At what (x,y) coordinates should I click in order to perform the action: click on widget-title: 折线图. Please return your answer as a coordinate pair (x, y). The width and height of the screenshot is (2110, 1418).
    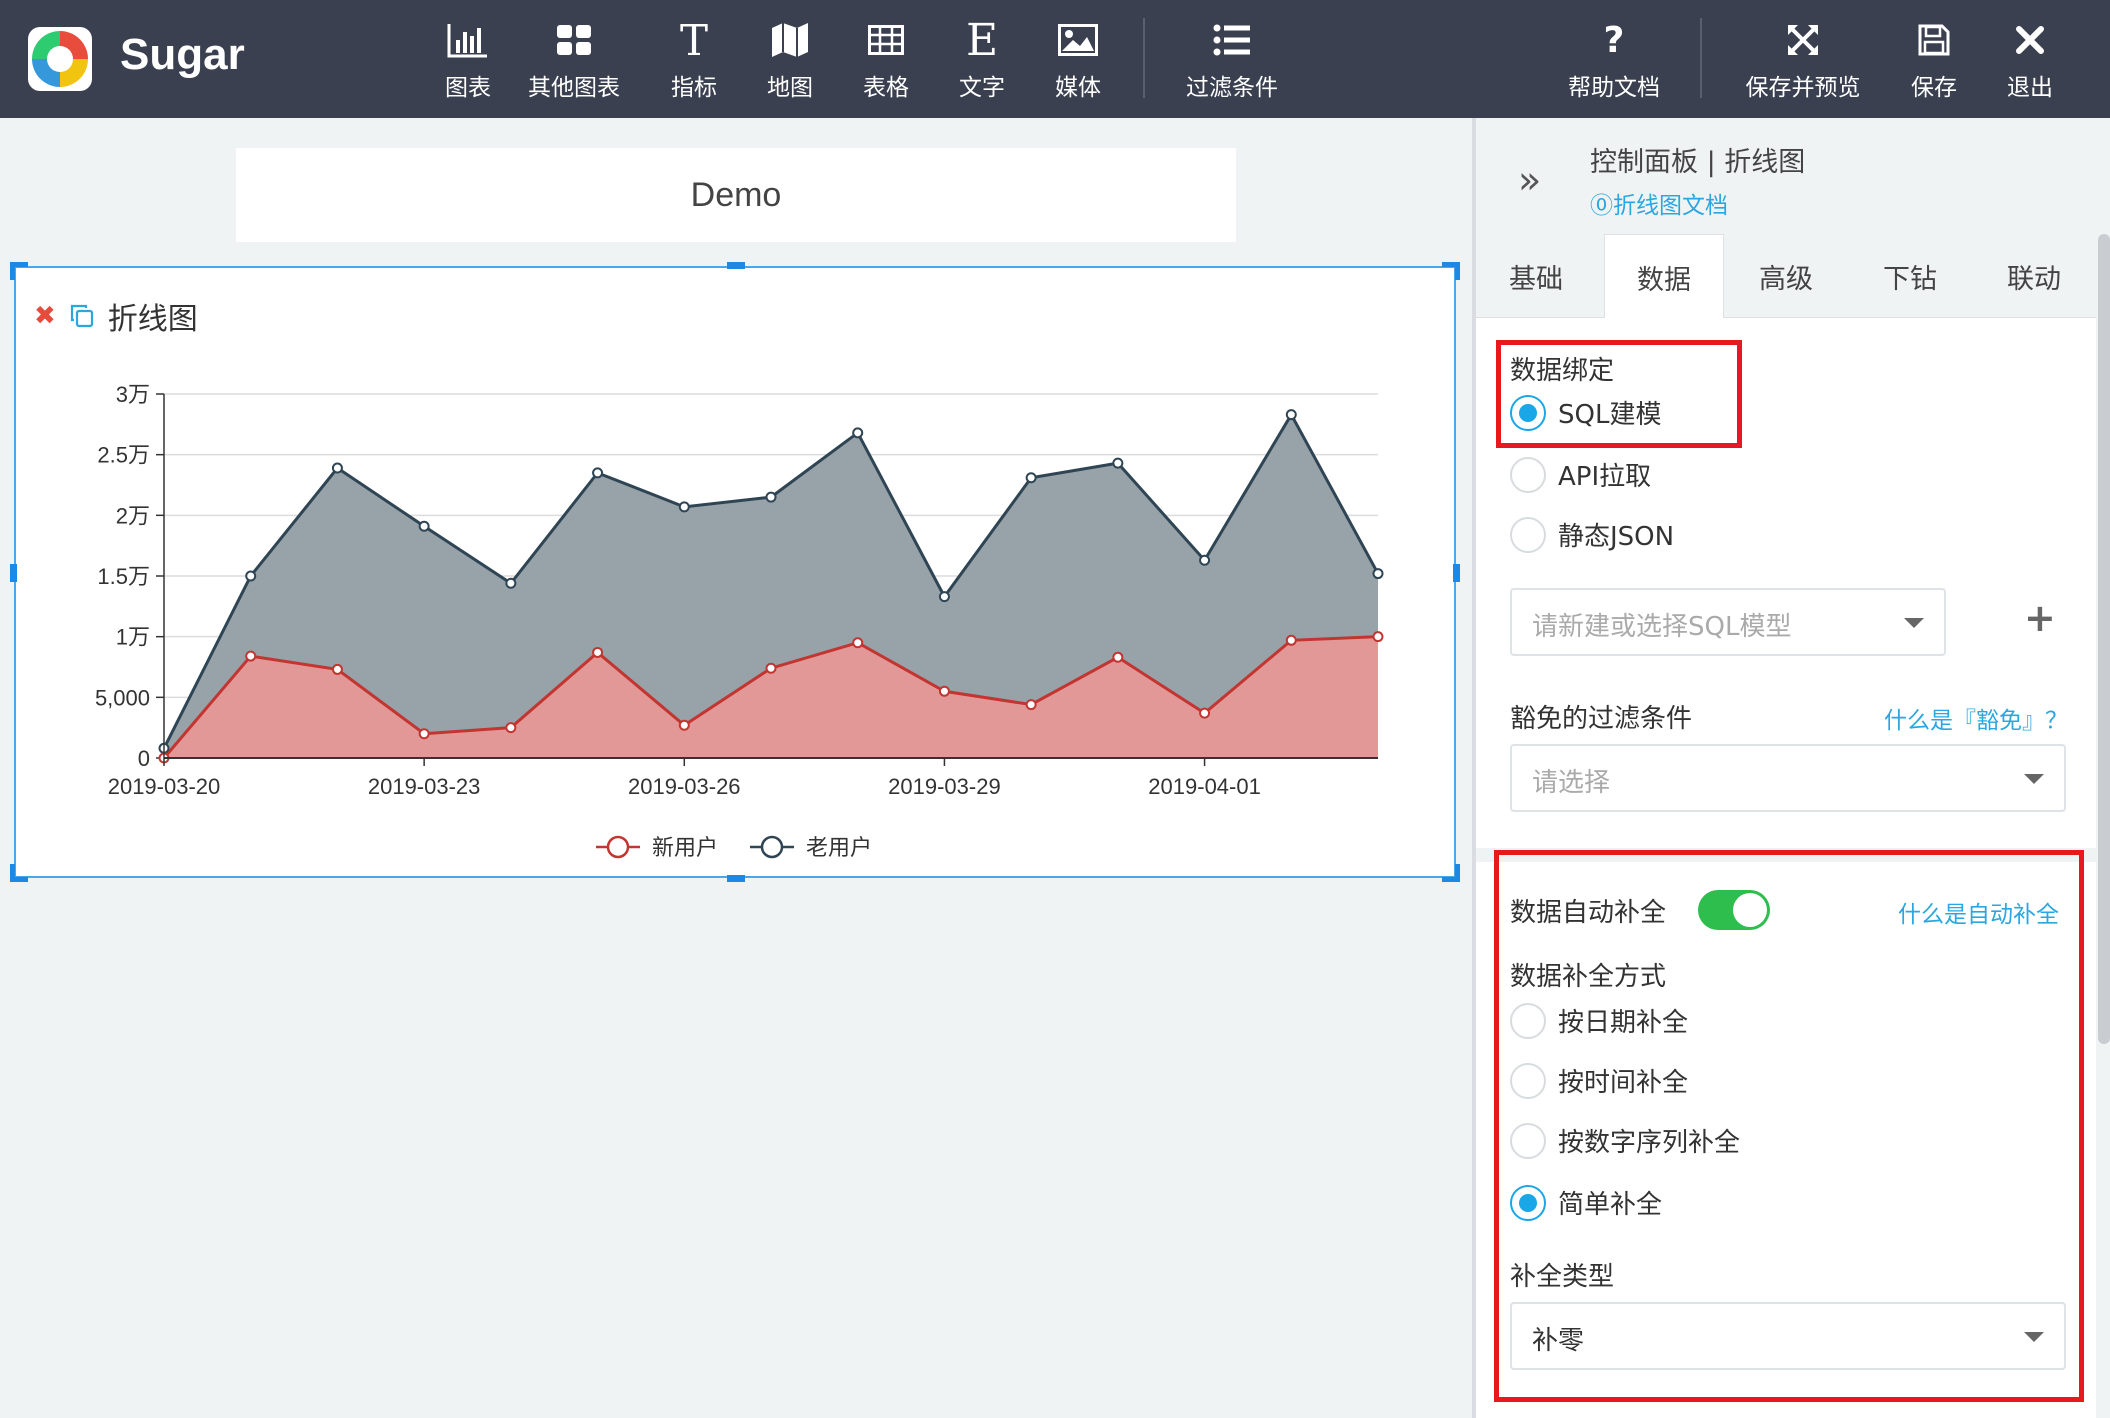
    Looking at the image, I should click on (152, 319).